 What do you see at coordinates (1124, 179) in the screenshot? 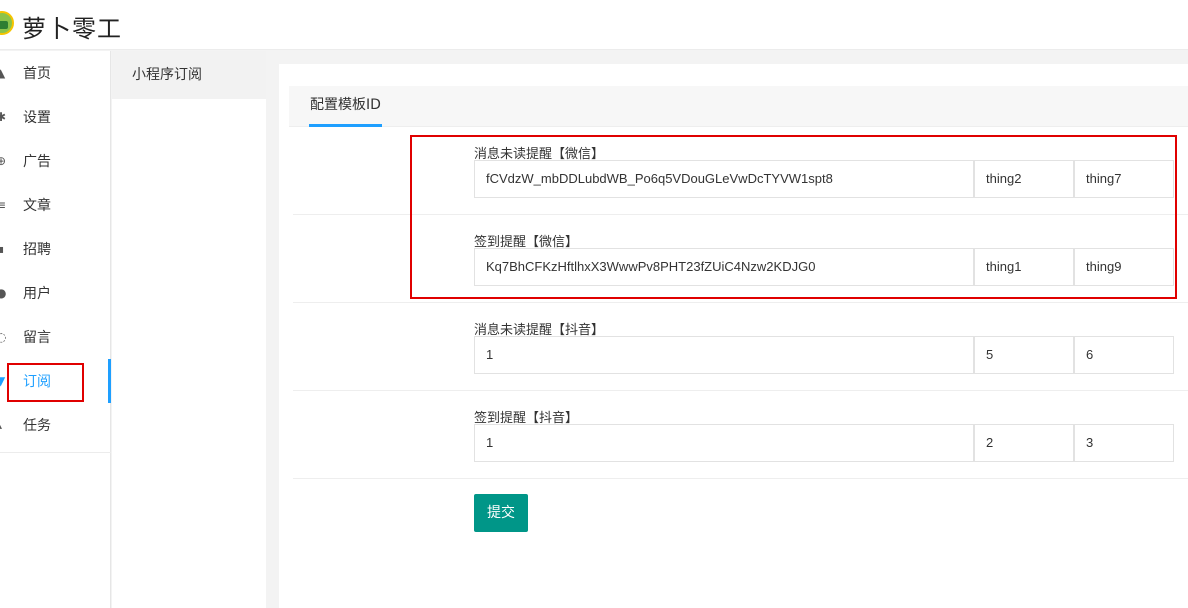
I see `key2-input: thing7` at bounding box center [1124, 179].